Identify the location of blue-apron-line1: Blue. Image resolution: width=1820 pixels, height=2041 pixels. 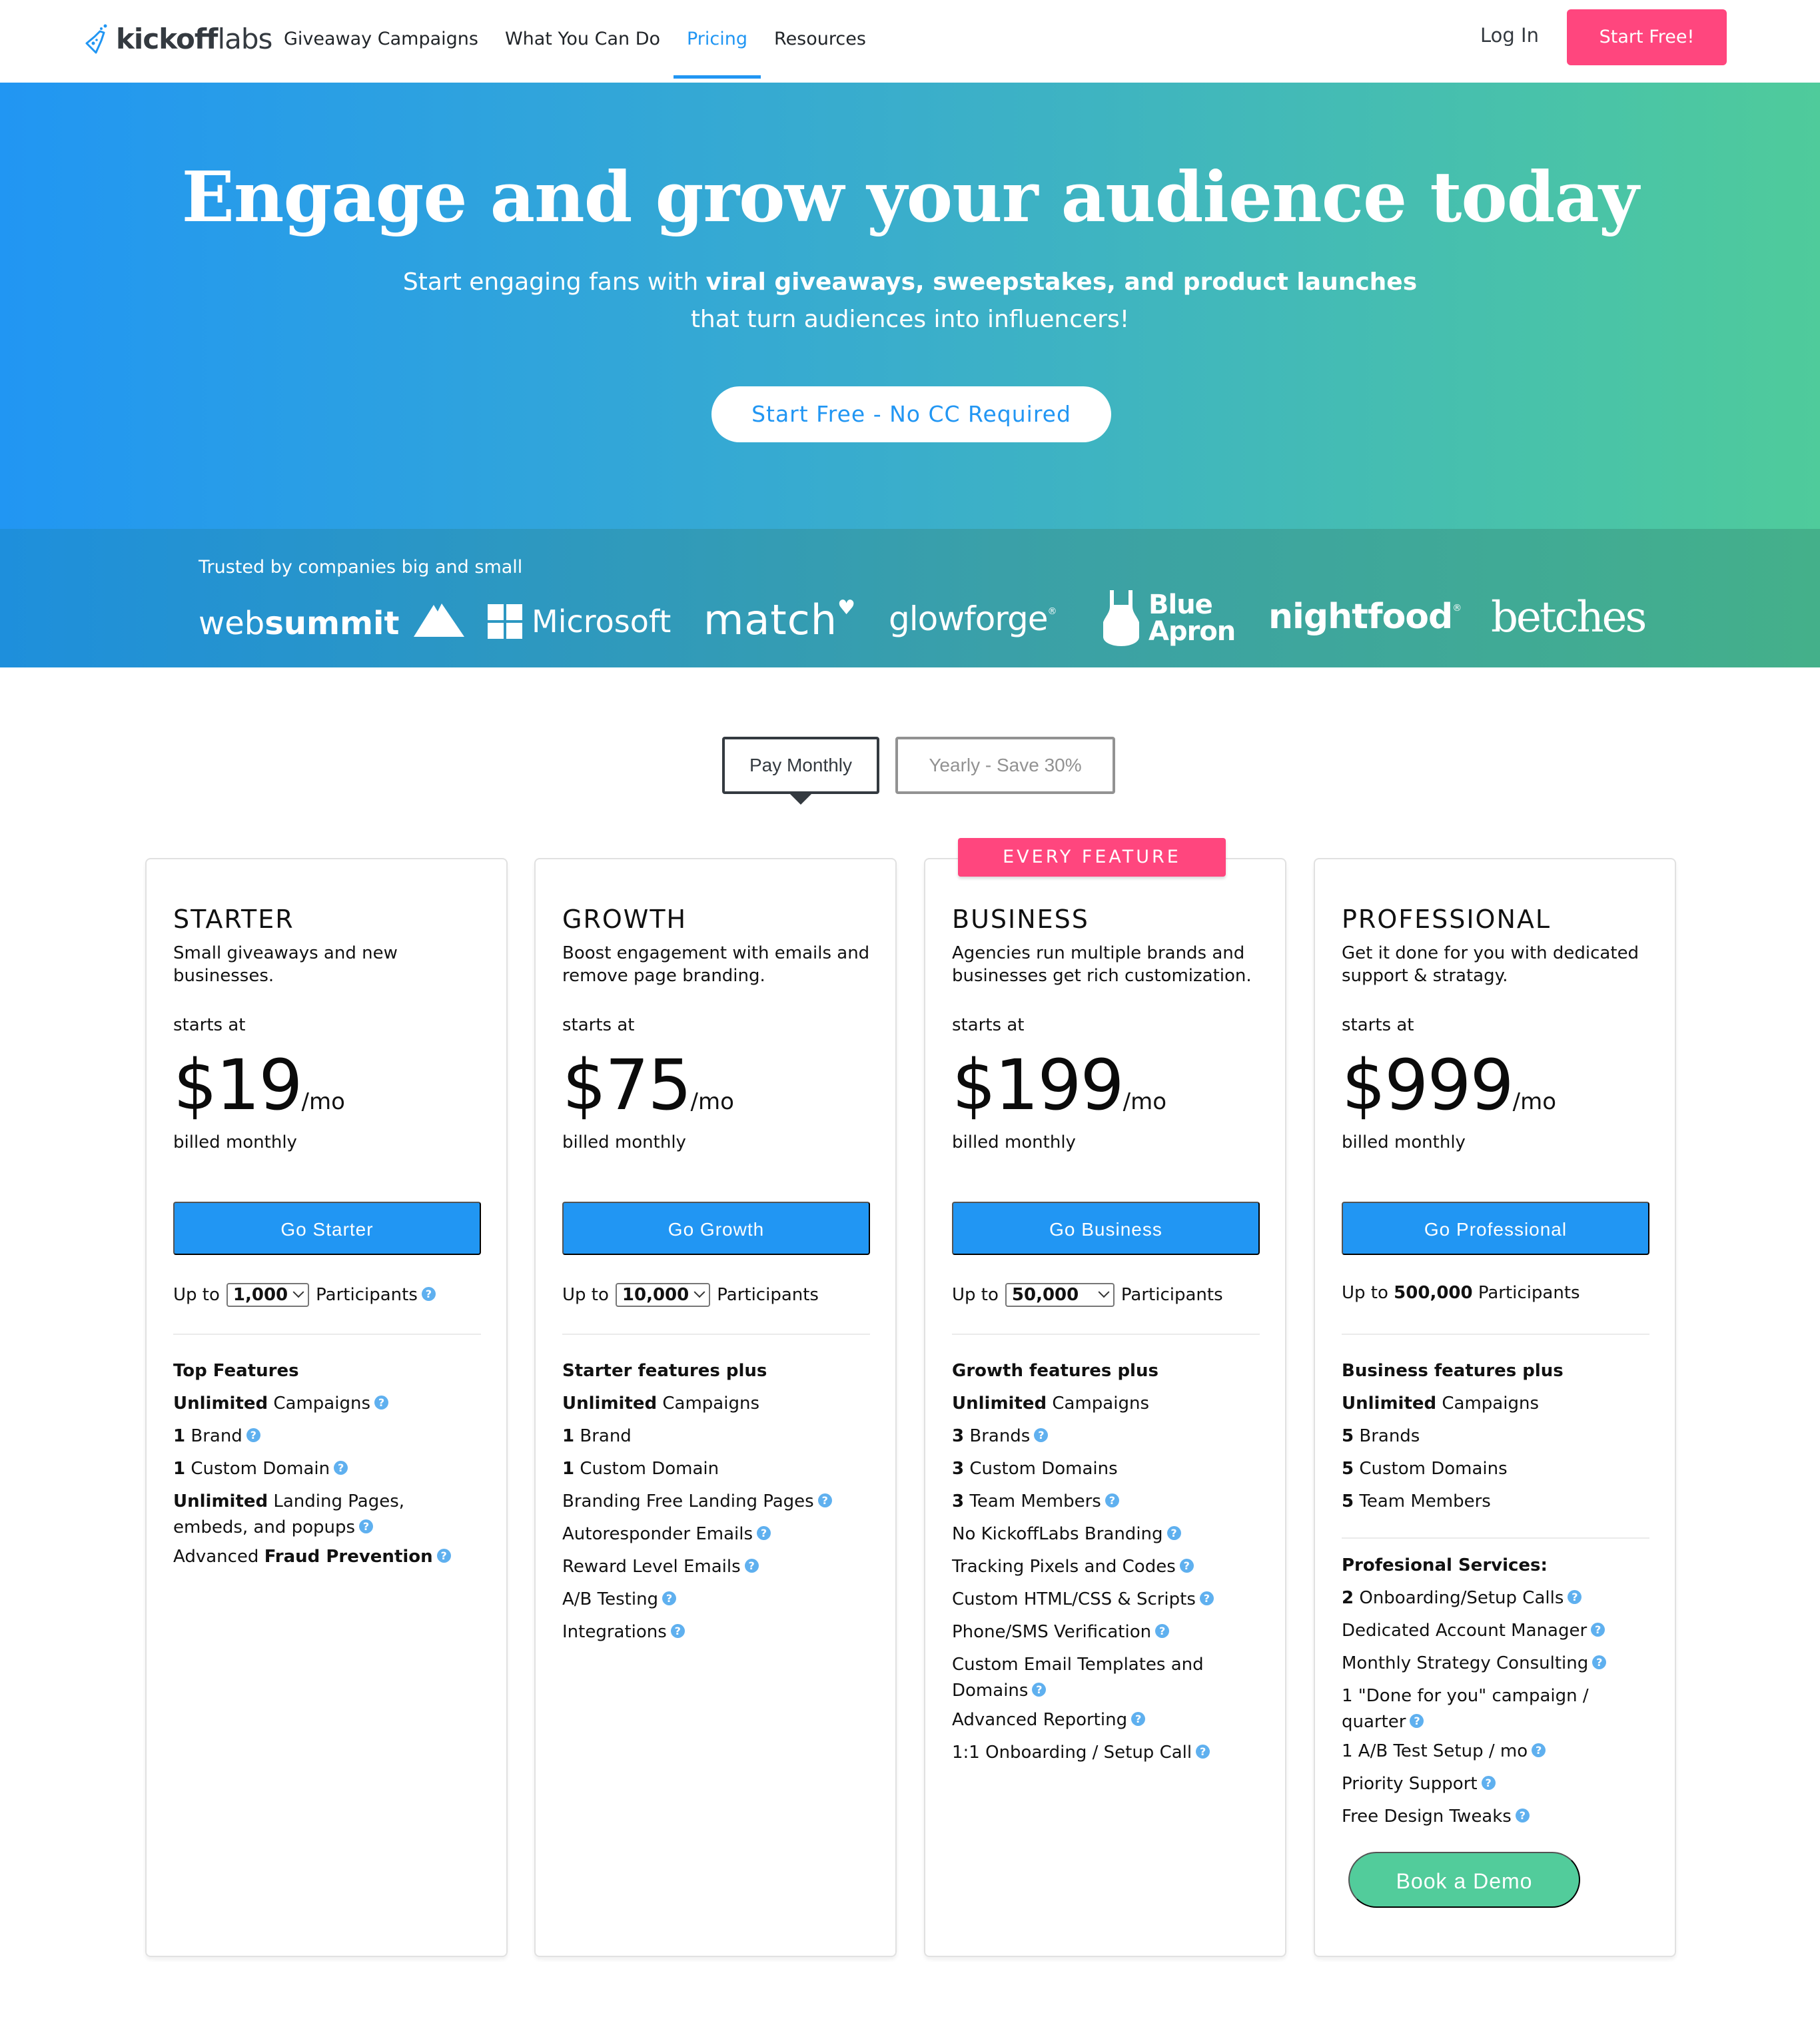
(1180, 605).